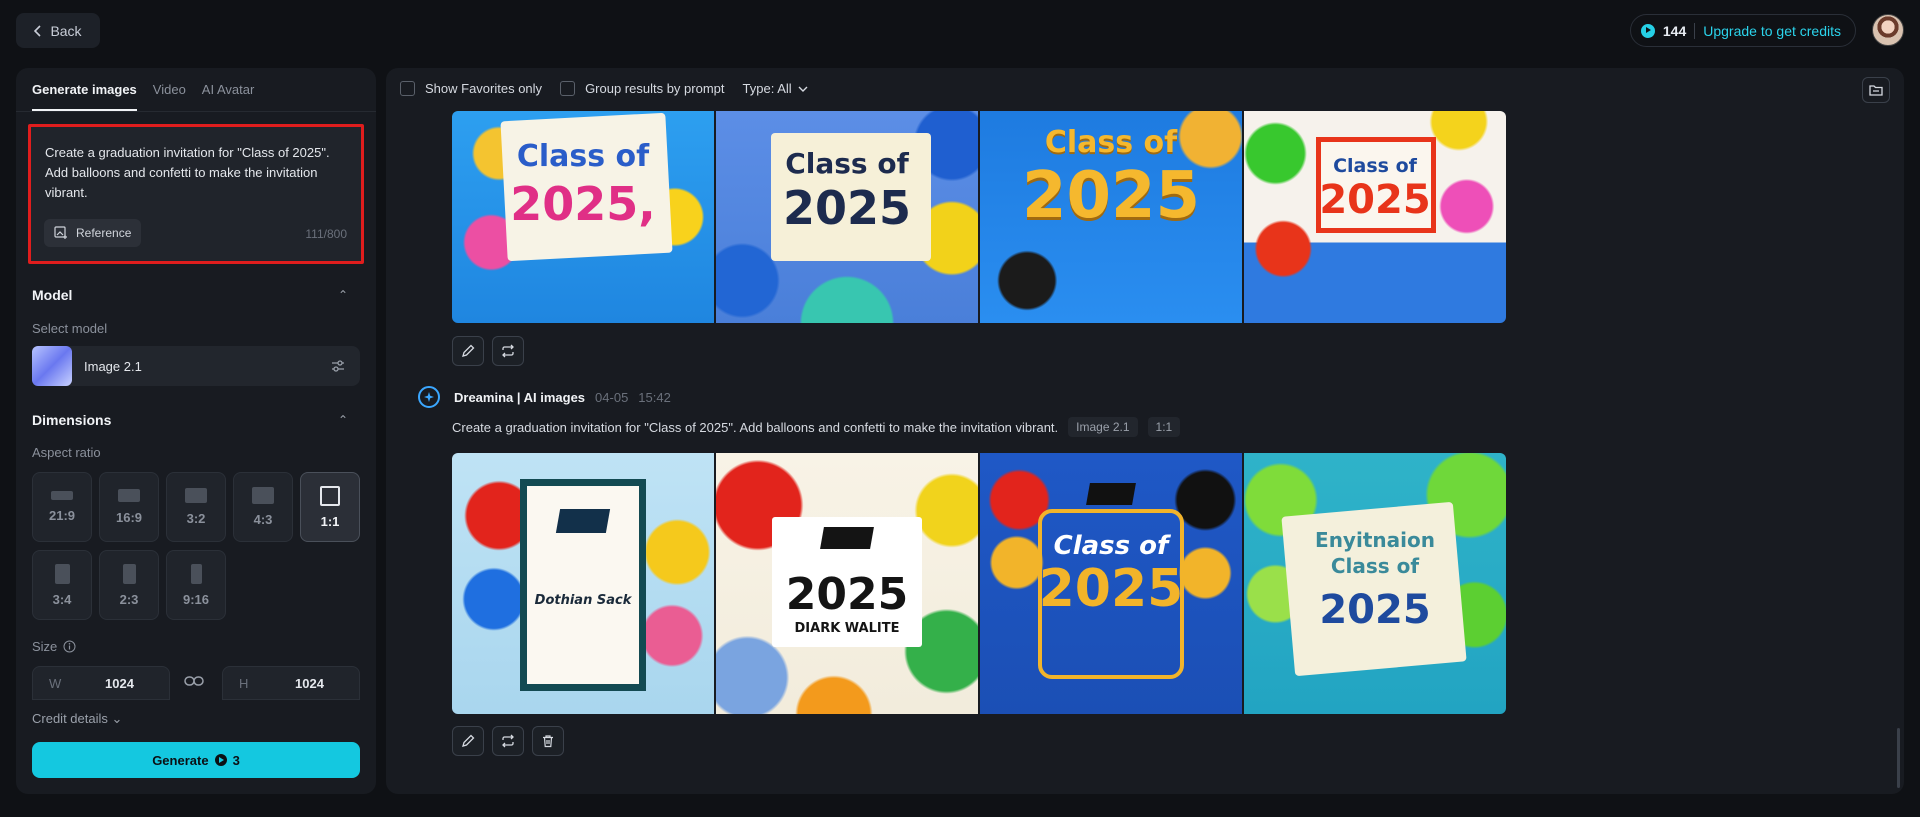 This screenshot has width=1920, height=817. What do you see at coordinates (263, 507) in the screenshot?
I see `ratio-4-3: 4:3` at bounding box center [263, 507].